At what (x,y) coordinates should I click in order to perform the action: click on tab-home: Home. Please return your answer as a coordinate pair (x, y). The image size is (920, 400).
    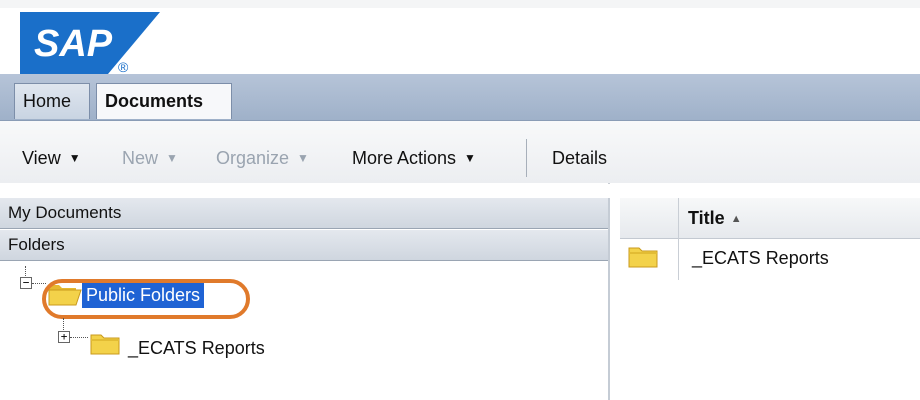
    Looking at the image, I should click on (52, 101).